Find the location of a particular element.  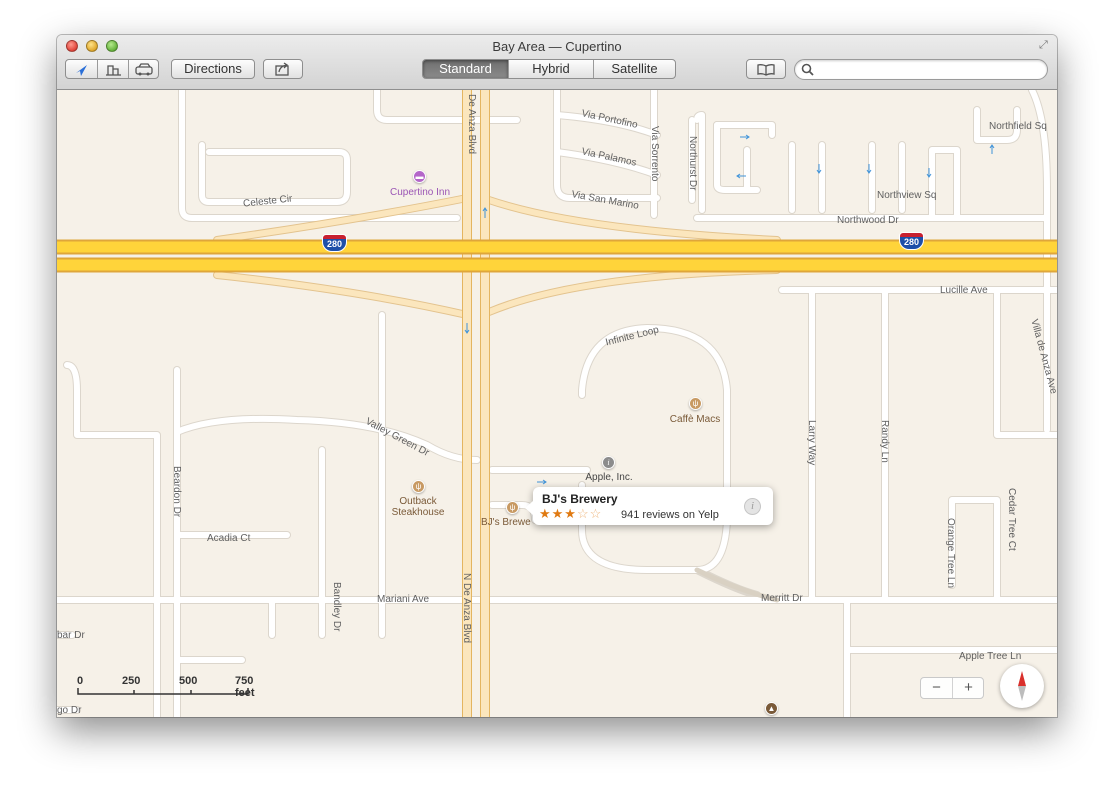

fullscreen-icon: ⤢ is located at coordinates (1045, 45).